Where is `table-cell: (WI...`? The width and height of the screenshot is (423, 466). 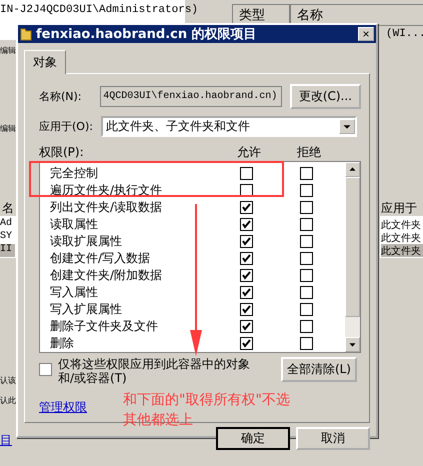
table-cell: (WI... is located at coordinates (404, 34).